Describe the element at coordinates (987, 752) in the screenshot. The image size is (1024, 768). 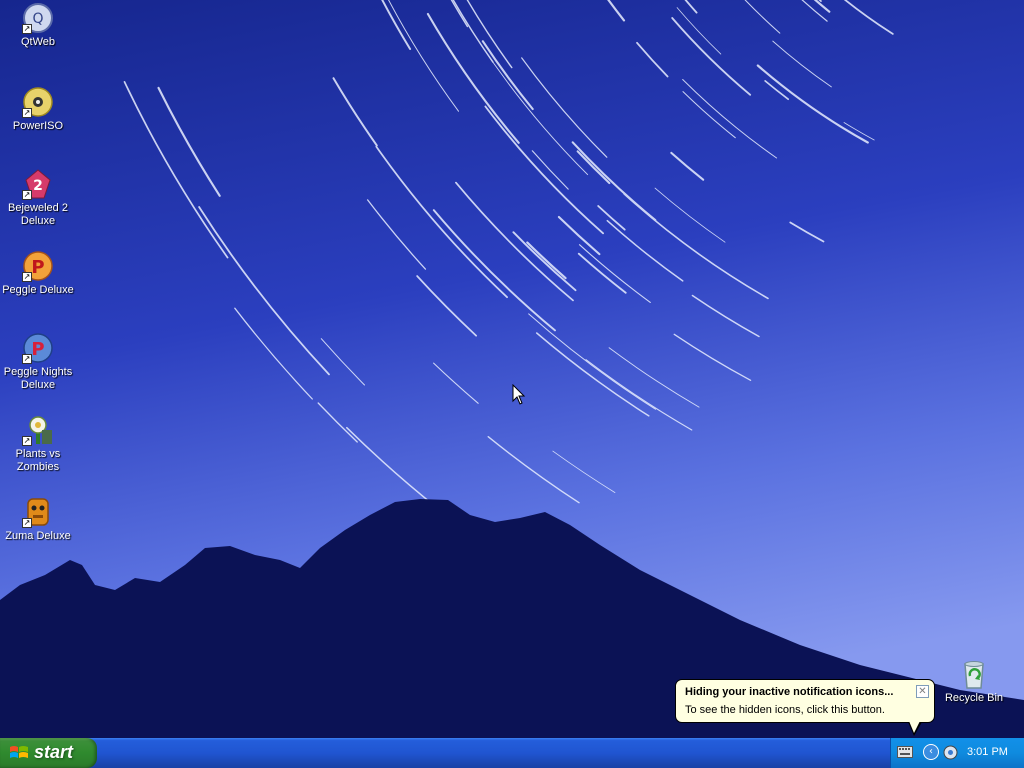
I see `taskbar-clock: 3:01 PM` at that location.